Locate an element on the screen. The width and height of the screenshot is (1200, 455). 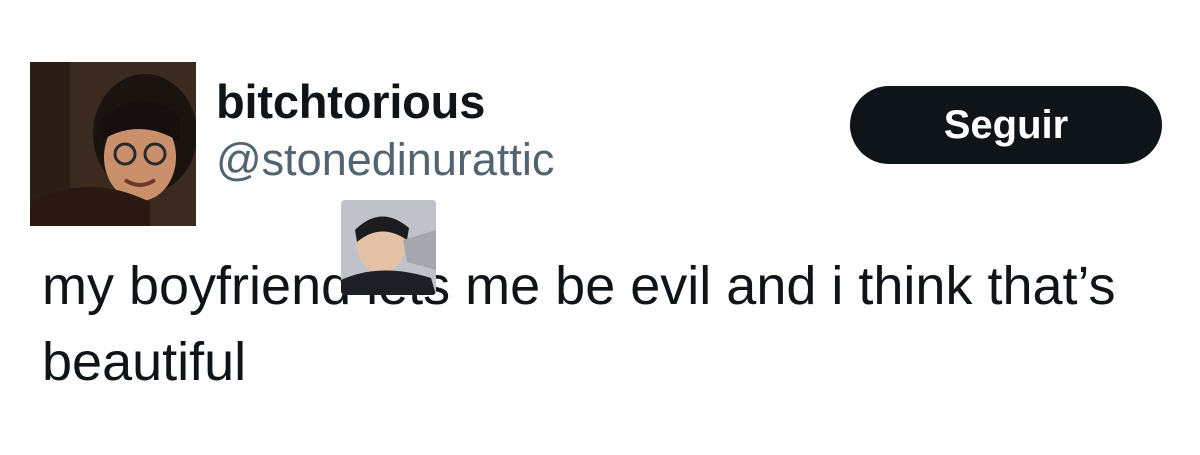
sticker-photo-overlay is located at coordinates (388, 247).